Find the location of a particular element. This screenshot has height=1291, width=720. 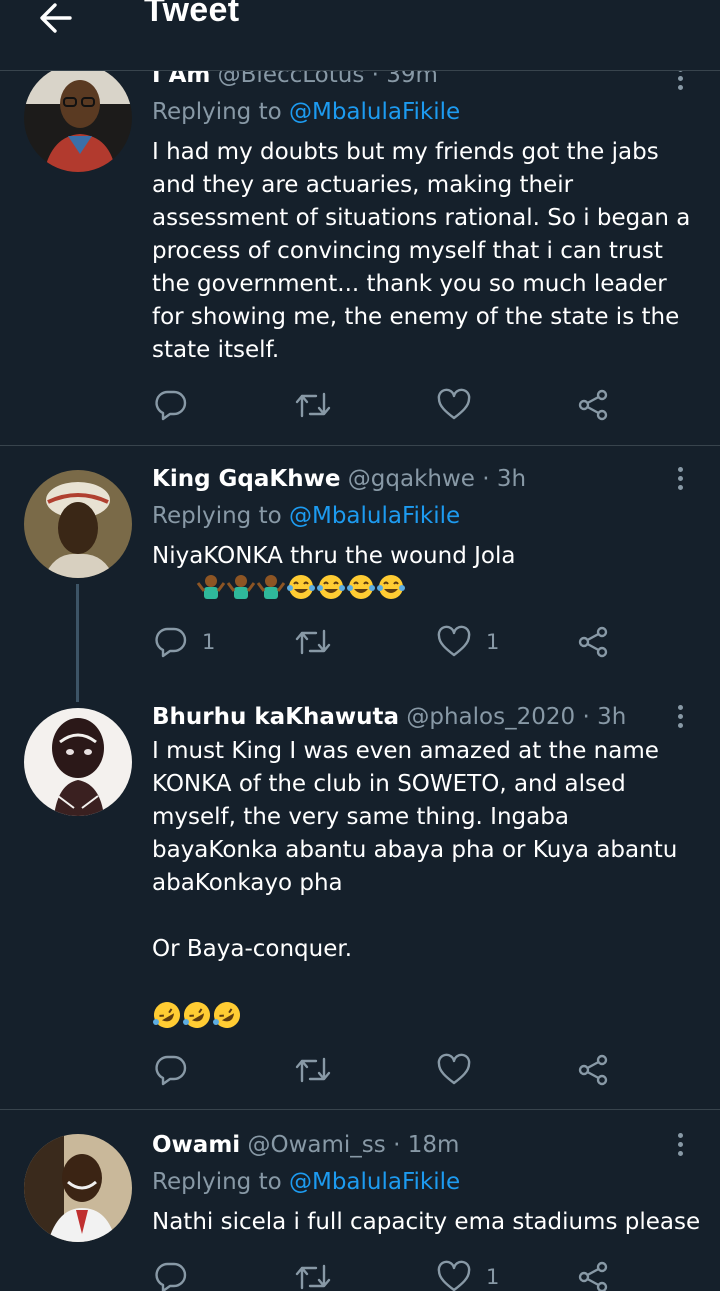

display-name: Owami is located at coordinates (196, 1145).